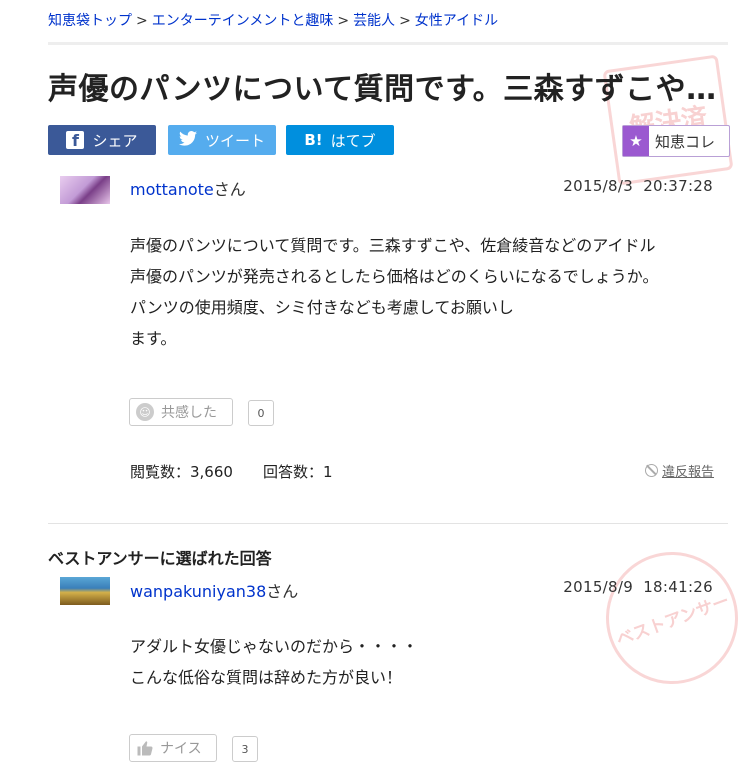  Describe the element at coordinates (313, 140) in the screenshot. I see `hatena-bookmark-icon: B!` at that location.